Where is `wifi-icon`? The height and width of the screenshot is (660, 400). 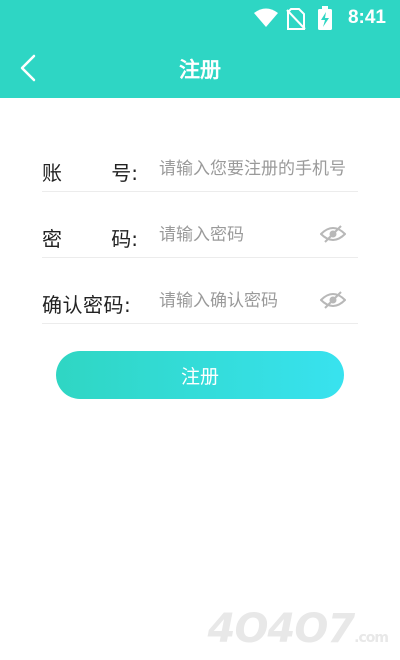 wifi-icon is located at coordinates (266, 17).